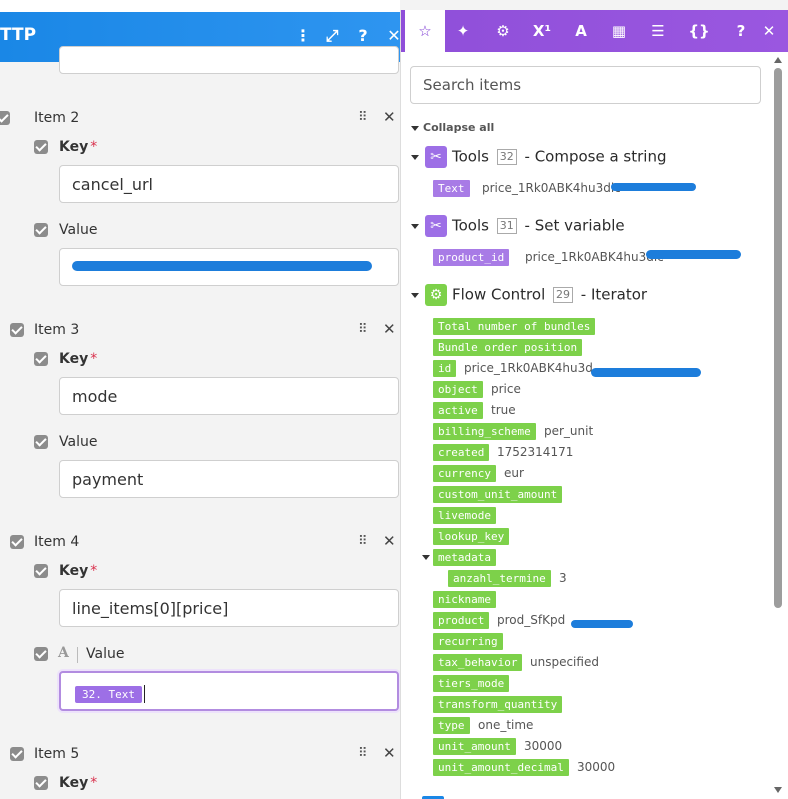  Describe the element at coordinates (229, 396) in the screenshot. I see `item-3-key-input: mode` at that location.